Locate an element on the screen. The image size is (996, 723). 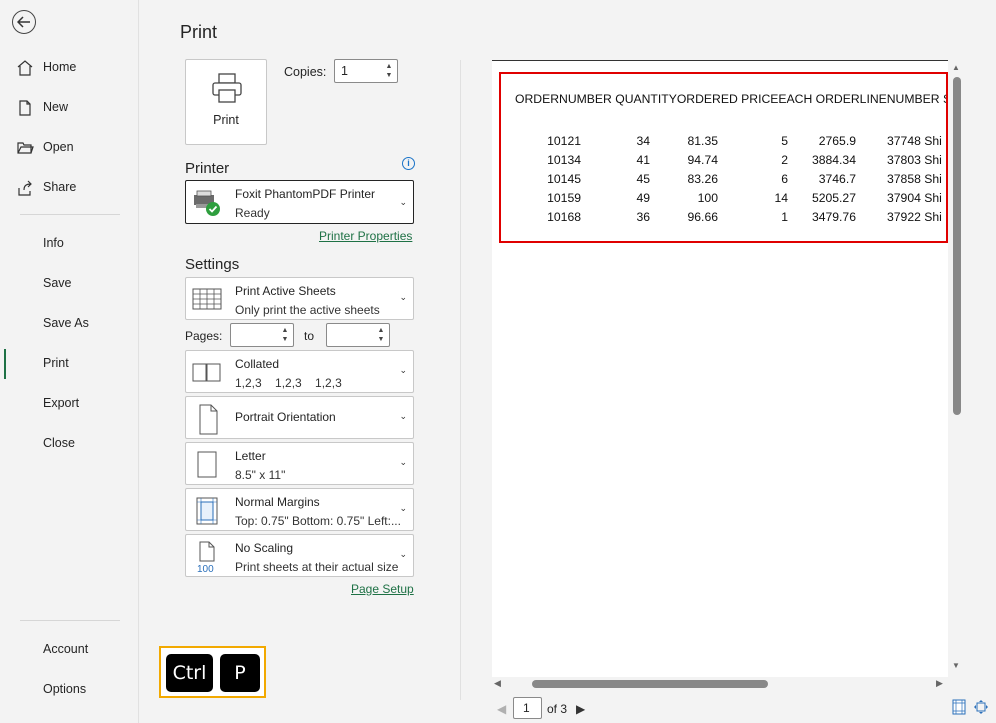
page-title: Print is located at coordinates (199, 32).